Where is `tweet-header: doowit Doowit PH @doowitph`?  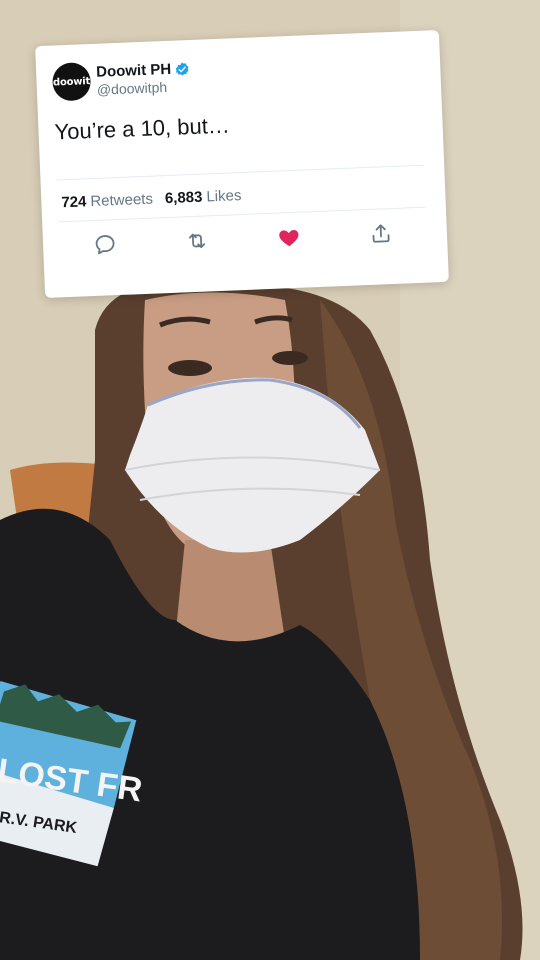
tweet-header: doowit Doowit PH @doowitph is located at coordinates (236, 75).